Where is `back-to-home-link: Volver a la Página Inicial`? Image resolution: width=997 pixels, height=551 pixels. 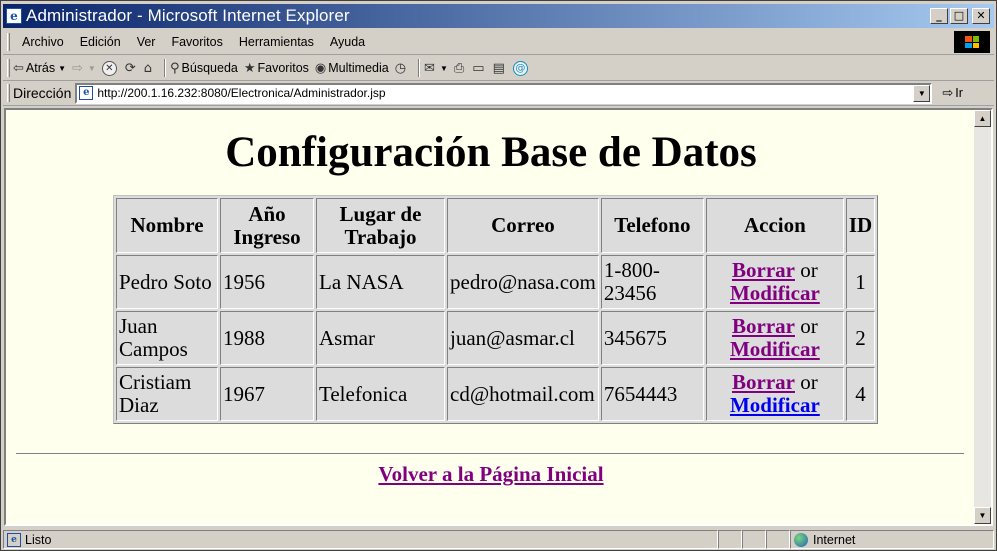
back-to-home-link: Volver a la Página Inicial is located at coordinates (490, 474).